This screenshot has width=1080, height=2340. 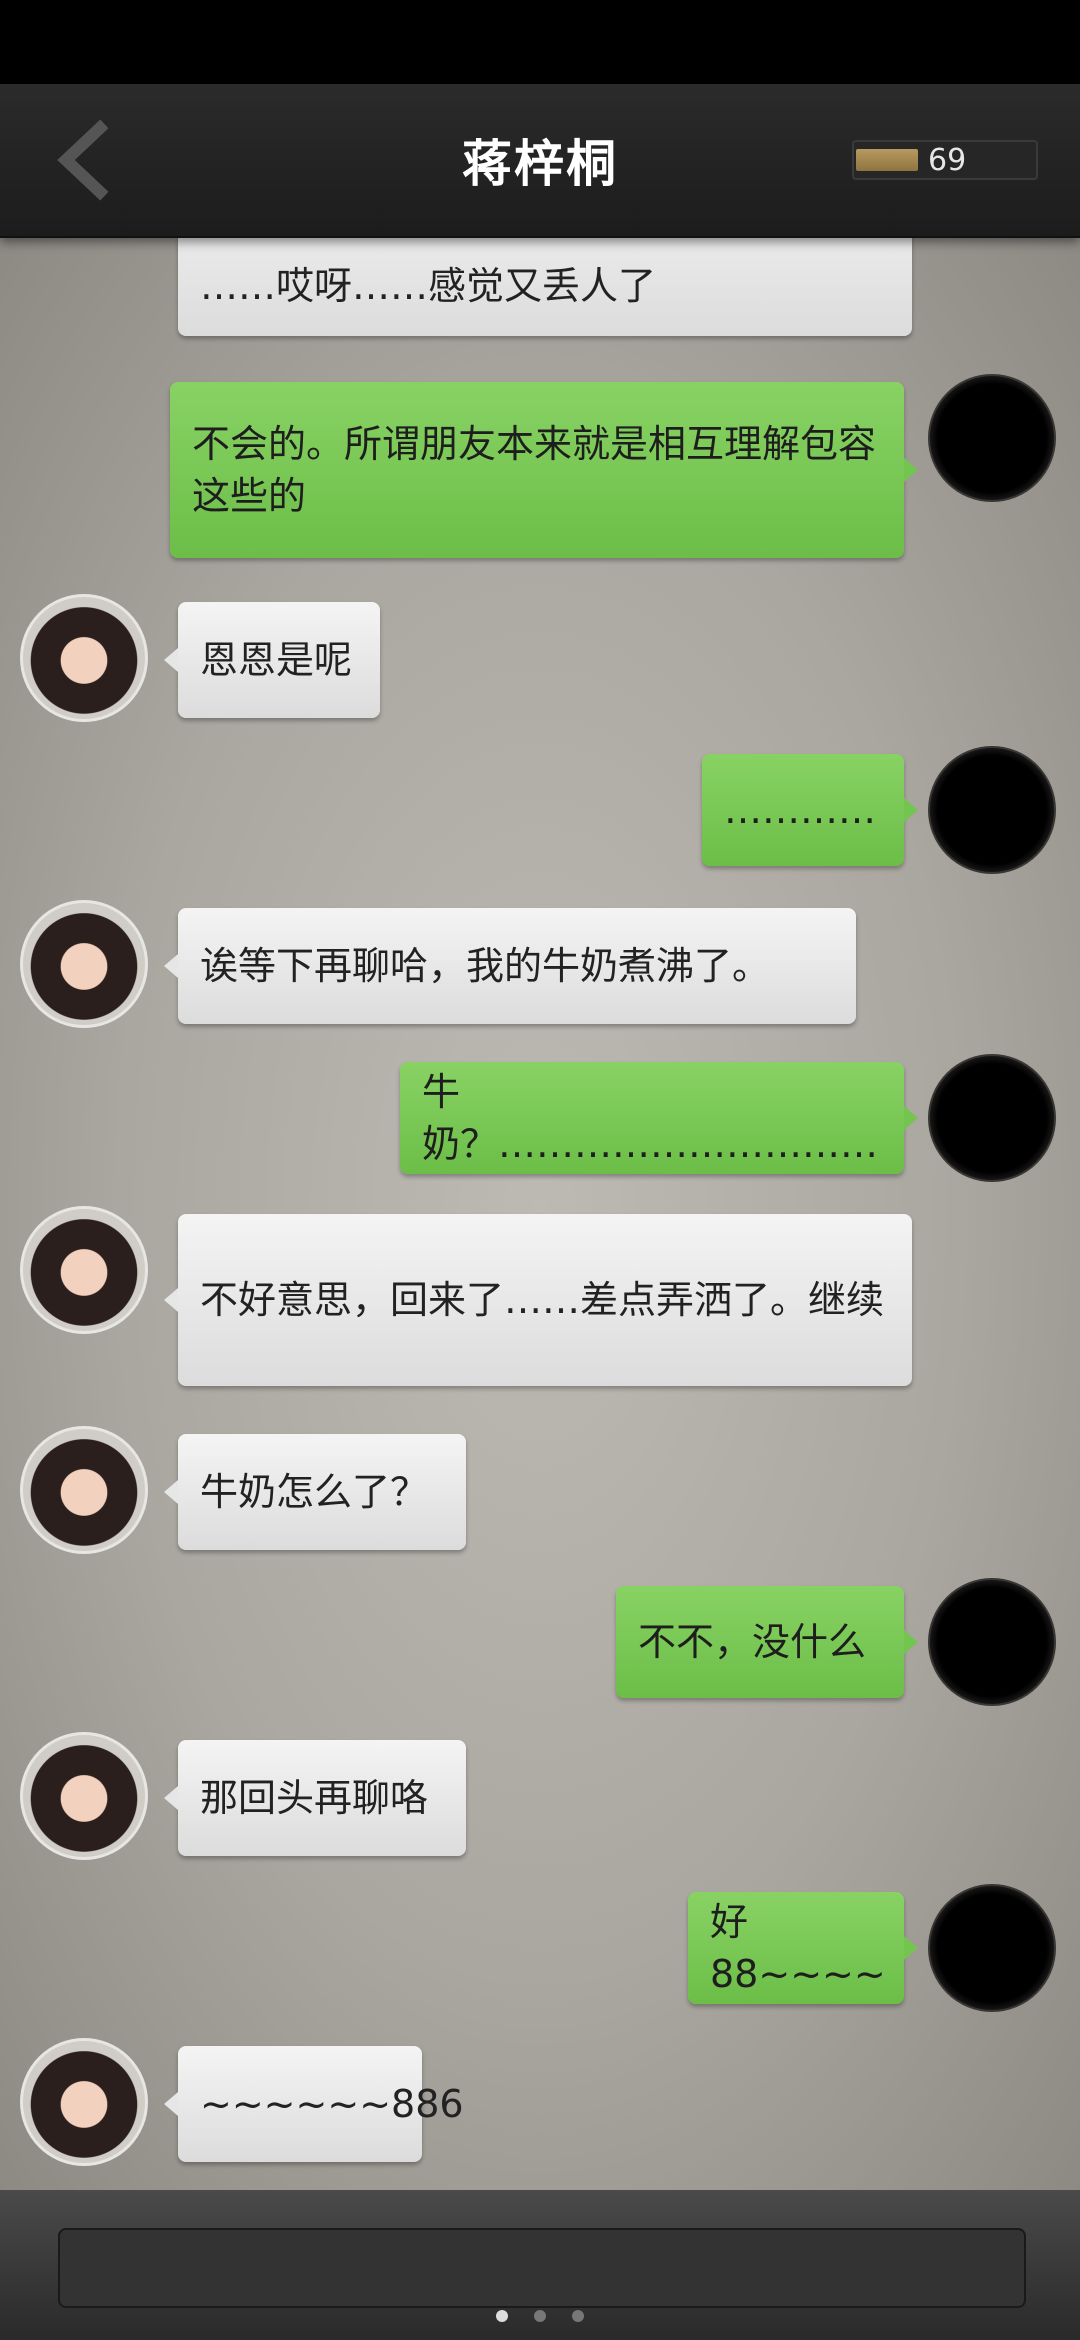 I want to click on message-text: 不不，没什么, so click(x=752, y=1642).